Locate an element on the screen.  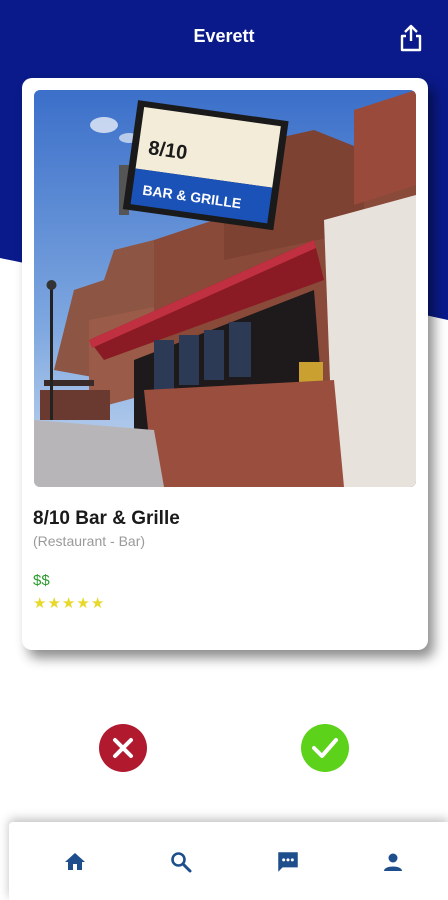
nav-search is located at coordinates (181, 862).